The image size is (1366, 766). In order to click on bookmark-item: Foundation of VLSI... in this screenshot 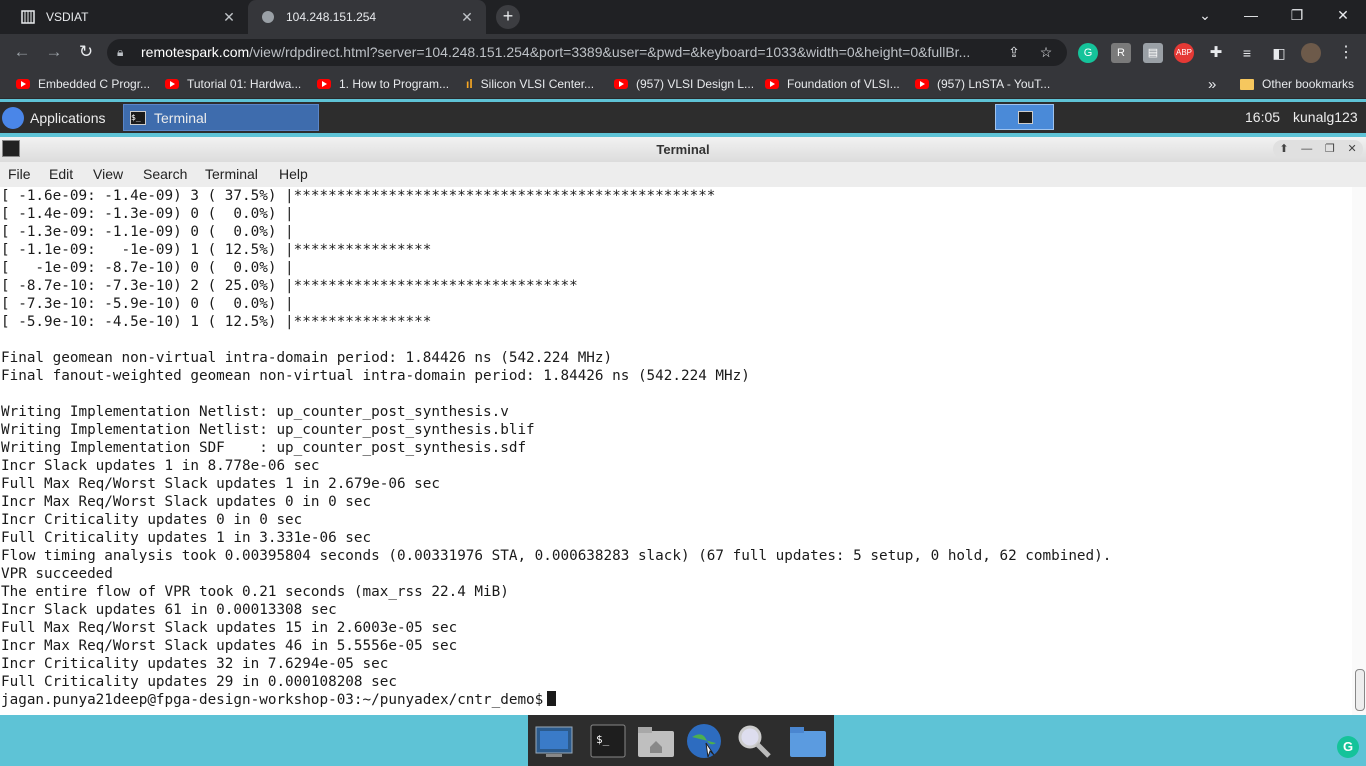, I will do `click(832, 84)`.